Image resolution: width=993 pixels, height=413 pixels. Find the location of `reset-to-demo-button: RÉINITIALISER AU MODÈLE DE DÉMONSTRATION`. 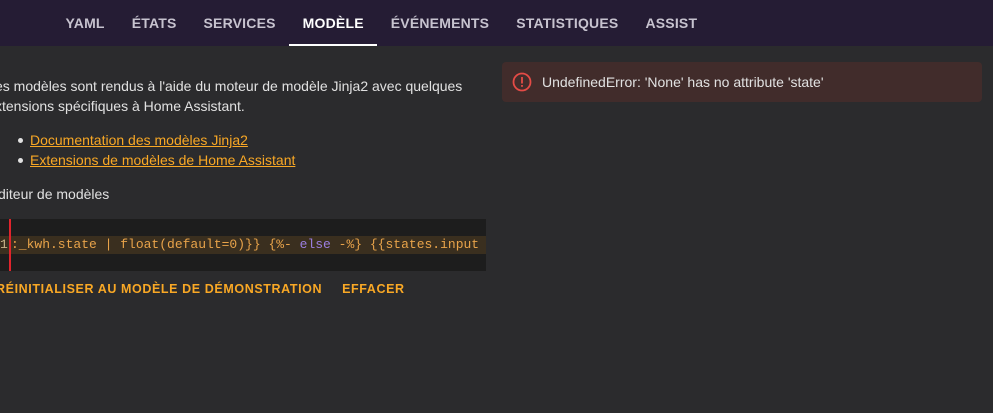

reset-to-demo-button: RÉINITIALISER AU MODÈLE DE DÉMONSTRATION is located at coordinates (161, 289).